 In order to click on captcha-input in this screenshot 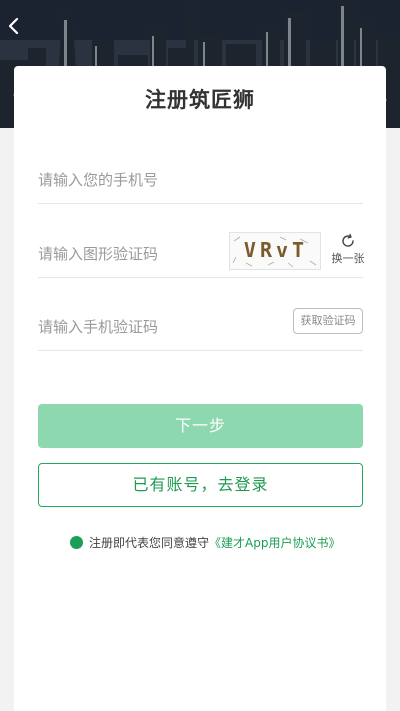, I will do `click(133, 254)`.